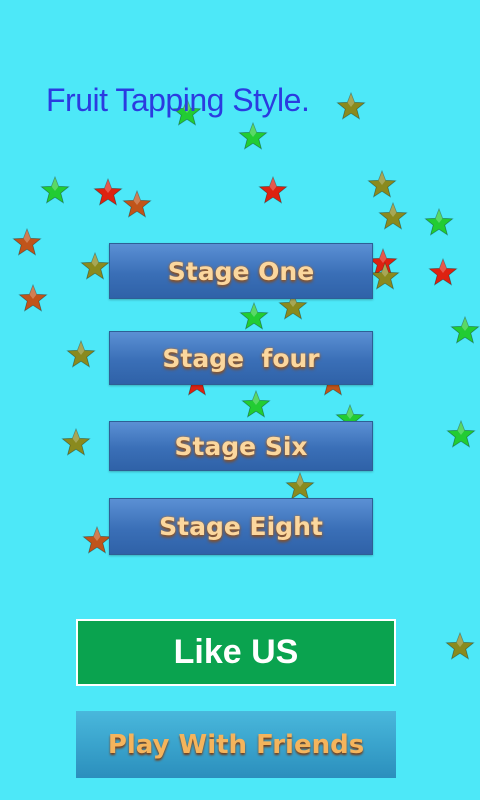  What do you see at coordinates (241, 271) in the screenshot?
I see `stage-one-button: Stage One` at bounding box center [241, 271].